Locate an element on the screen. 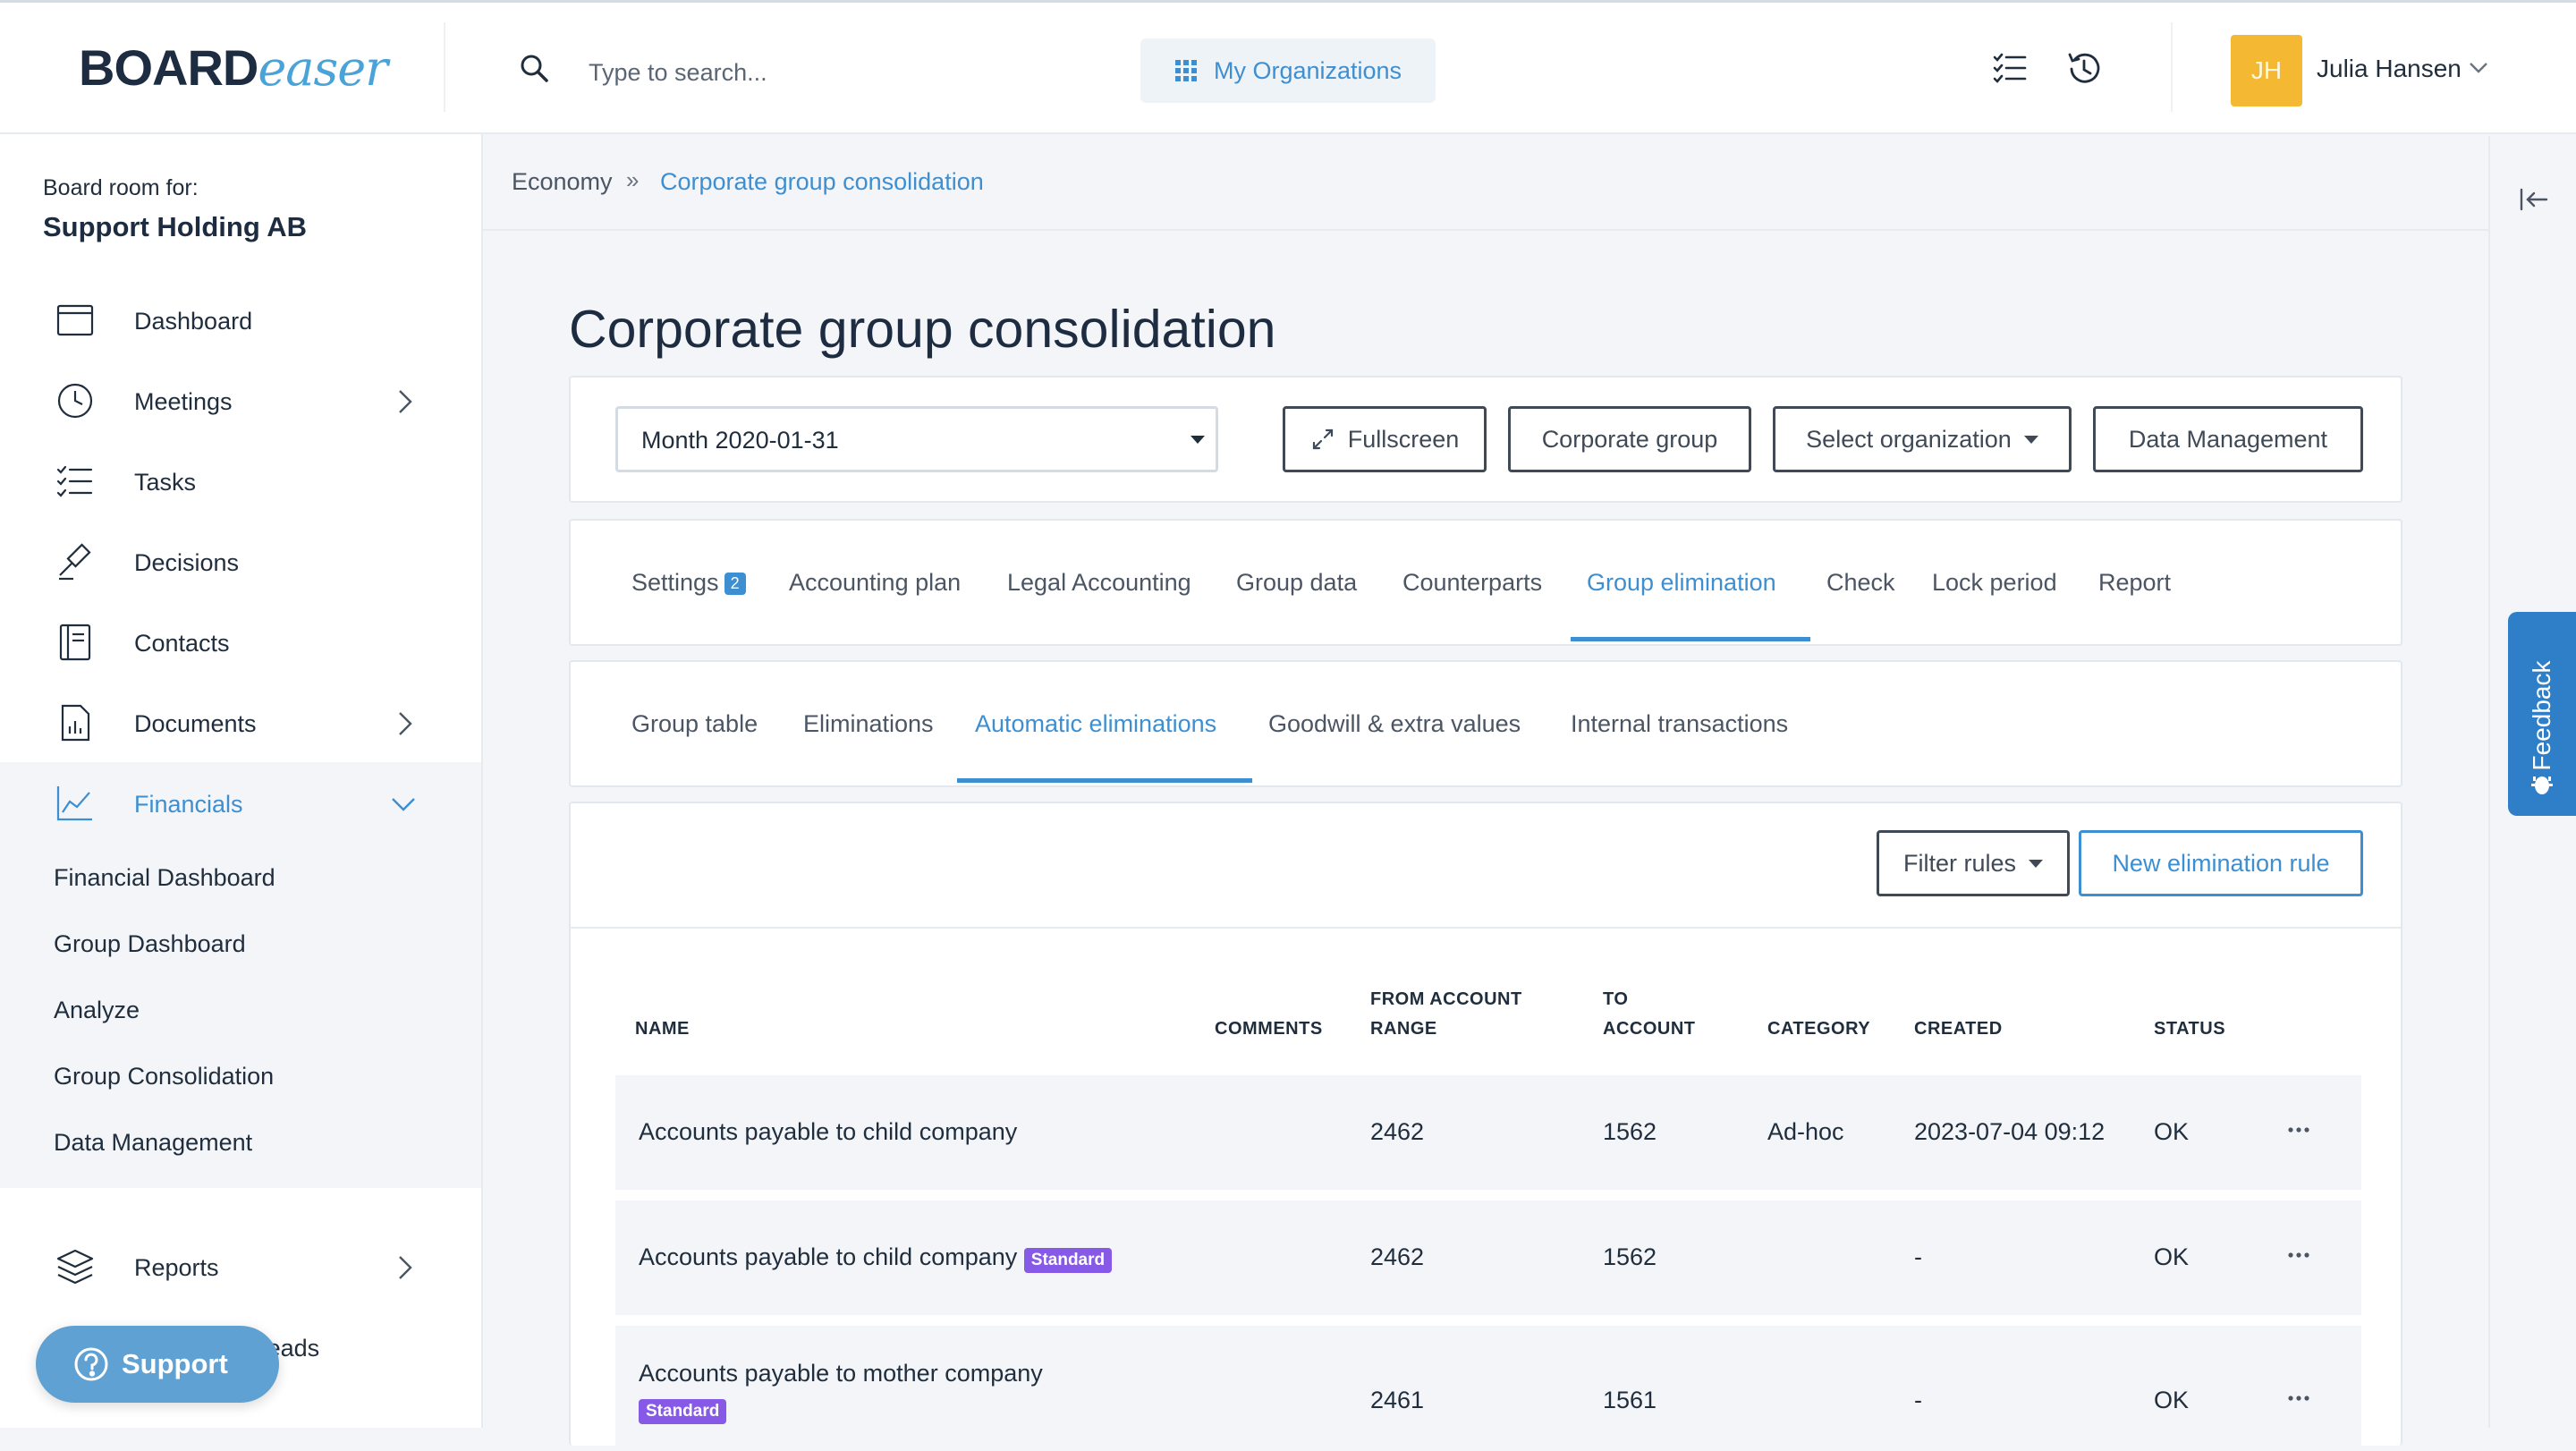 Image resolution: width=2576 pixels, height=1451 pixels. boardeaser-logo: BOARDeaser is located at coordinates (233, 67).